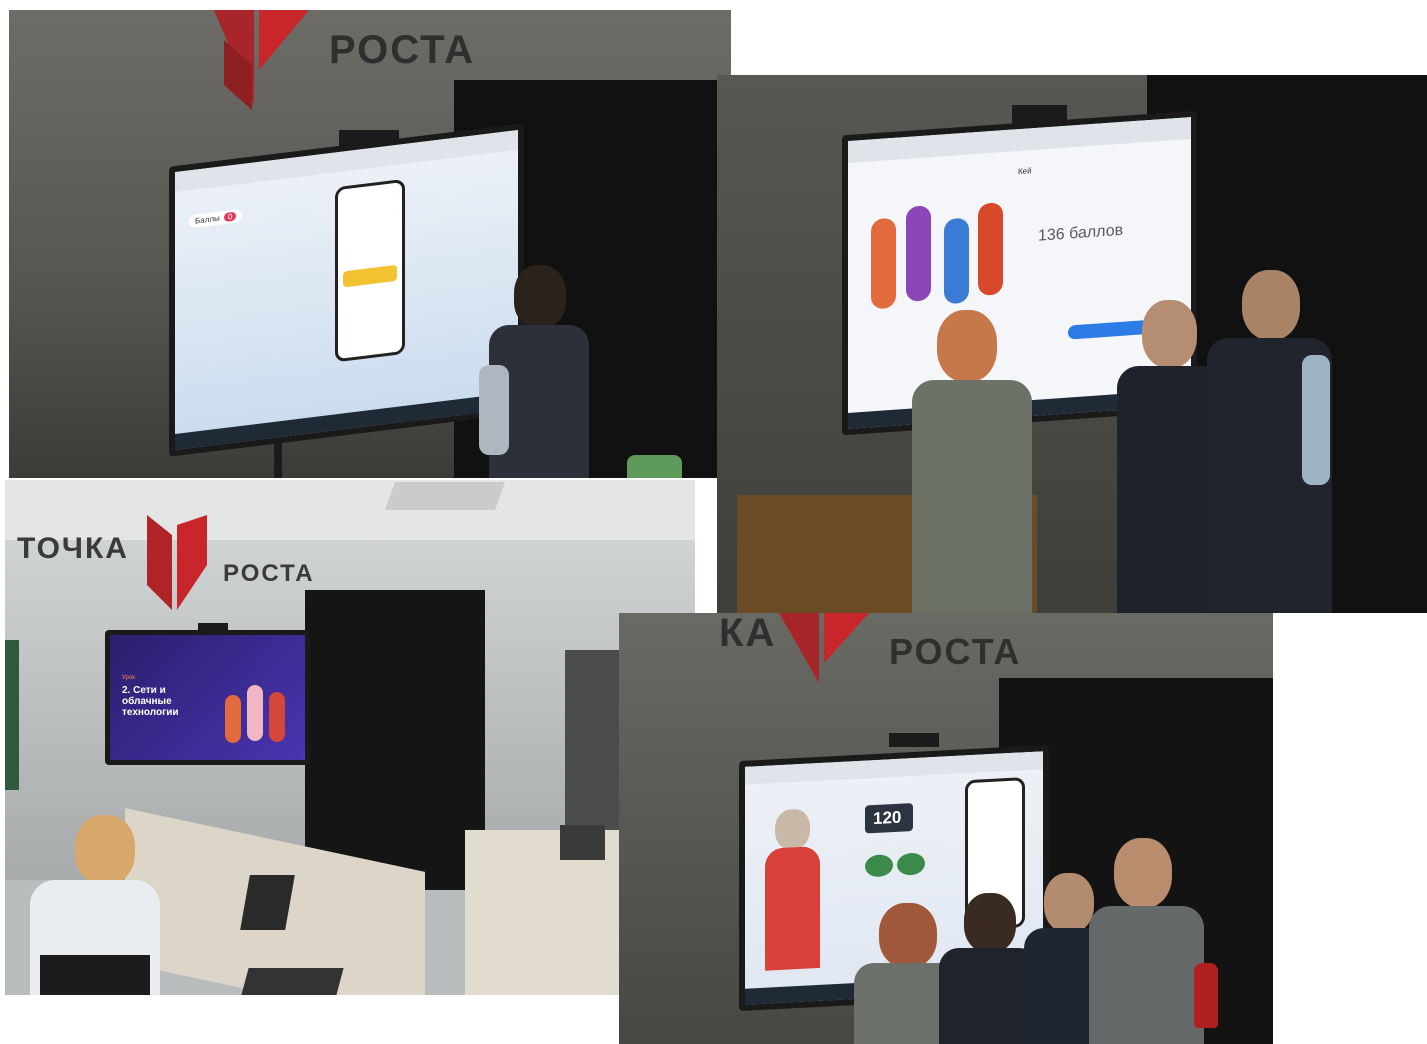  Describe the element at coordinates (792, 908) in the screenshot. I see `grandma-body` at that location.